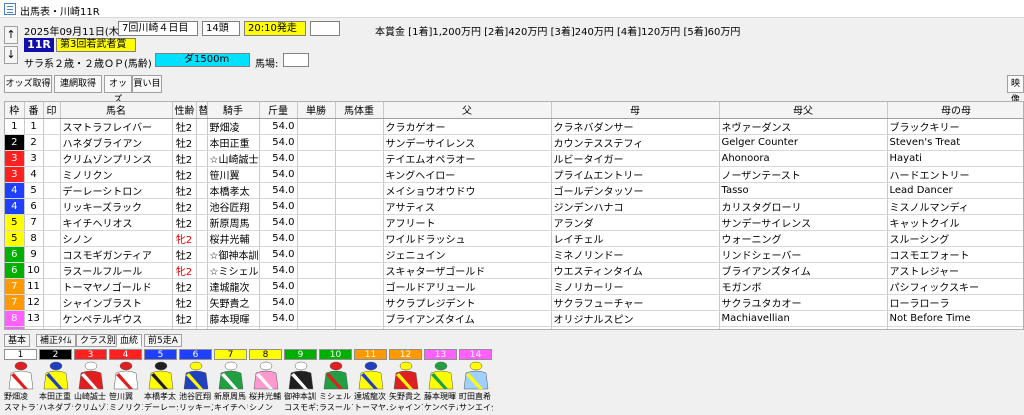  I want to click on column-header: 番, so click(34, 110).